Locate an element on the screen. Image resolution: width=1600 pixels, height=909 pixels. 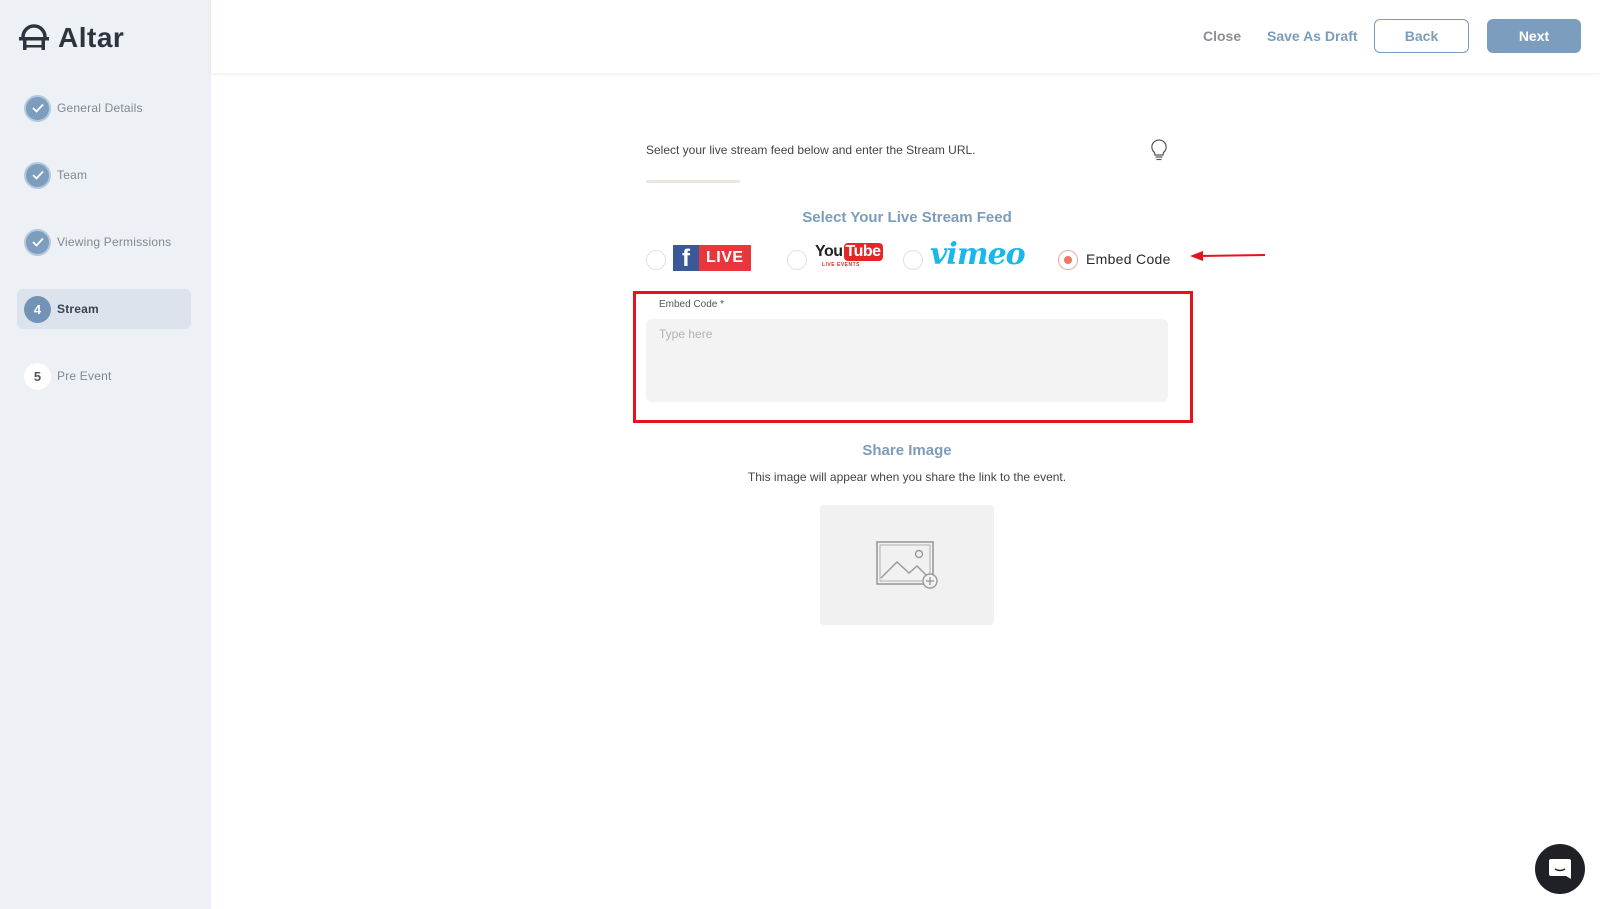
live-badge: LIVE is located at coordinates (725, 258).